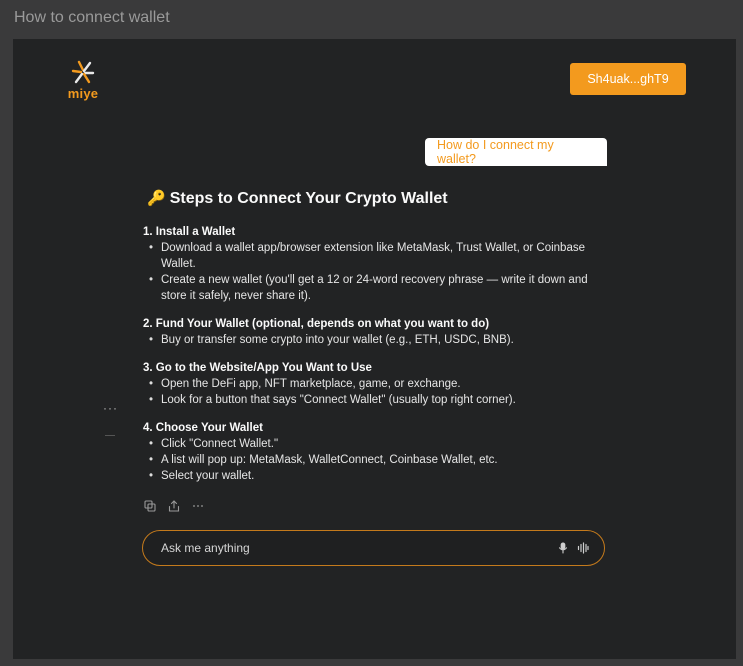 This screenshot has width=743, height=666. What do you see at coordinates (563, 548) in the screenshot?
I see `microphone-icon` at bounding box center [563, 548].